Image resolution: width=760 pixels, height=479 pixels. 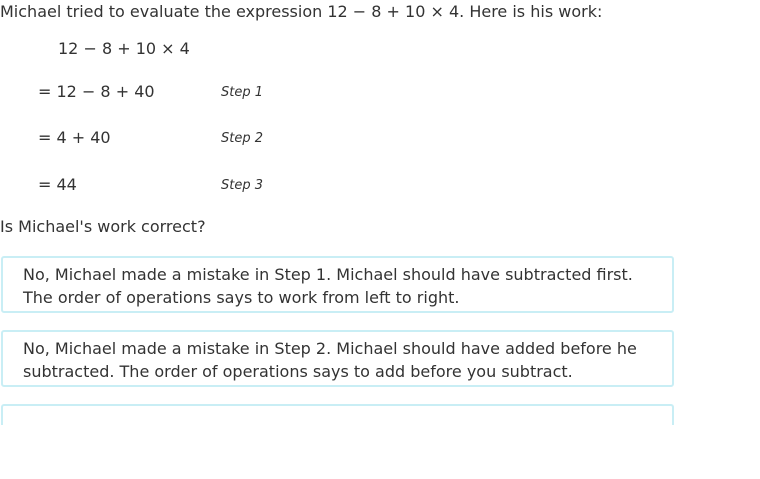 What do you see at coordinates (242, 92) in the screenshot?
I see `step-label: Step 1` at bounding box center [242, 92].